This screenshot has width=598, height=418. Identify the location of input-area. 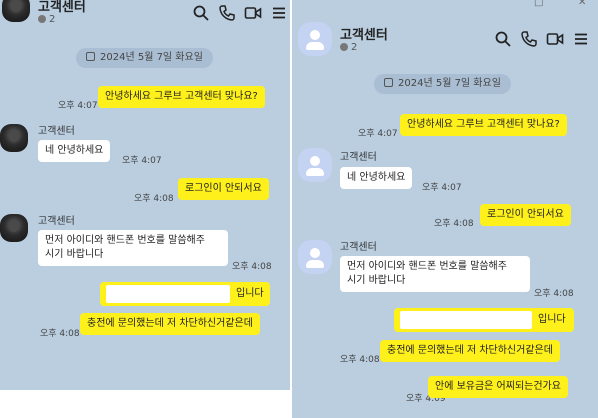
(145, 404).